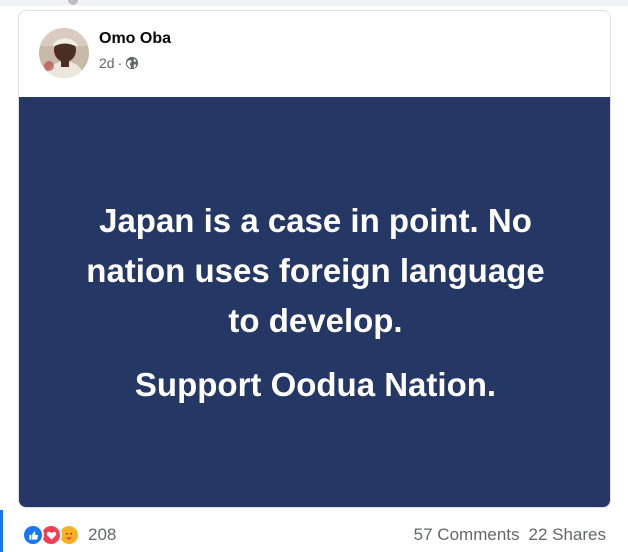  I want to click on previous-post-edge, so click(314, 3).